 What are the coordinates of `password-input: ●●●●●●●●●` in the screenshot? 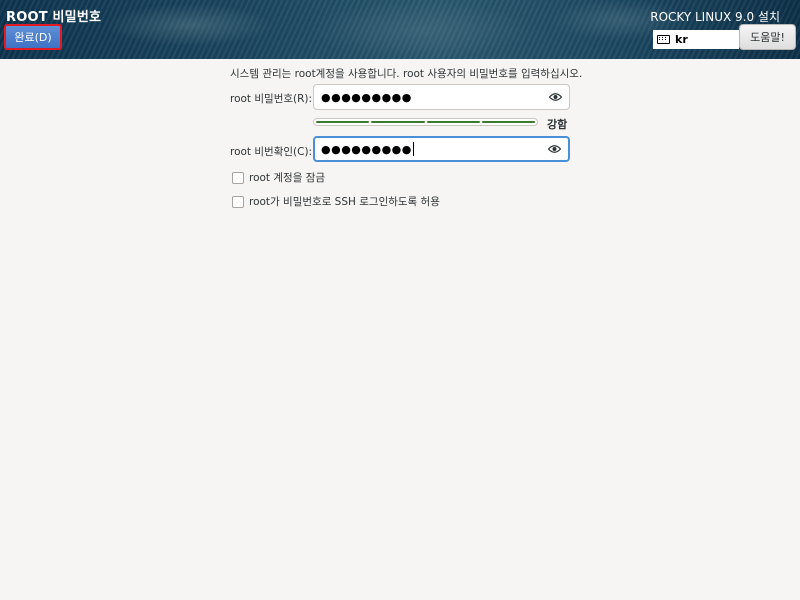 It's located at (441, 97).